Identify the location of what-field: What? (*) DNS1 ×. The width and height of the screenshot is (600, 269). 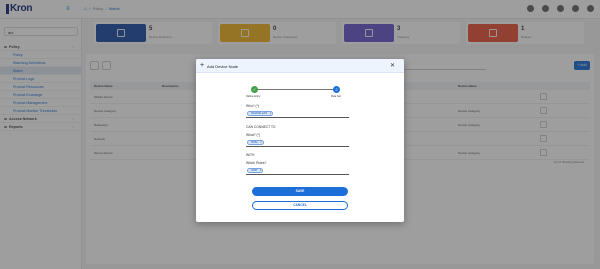
(297, 140).